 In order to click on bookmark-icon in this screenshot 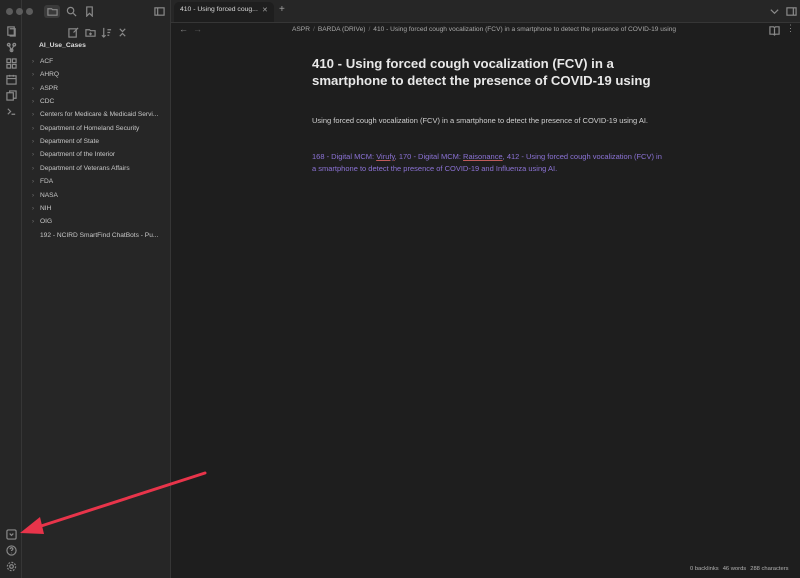, I will do `click(89, 12)`.